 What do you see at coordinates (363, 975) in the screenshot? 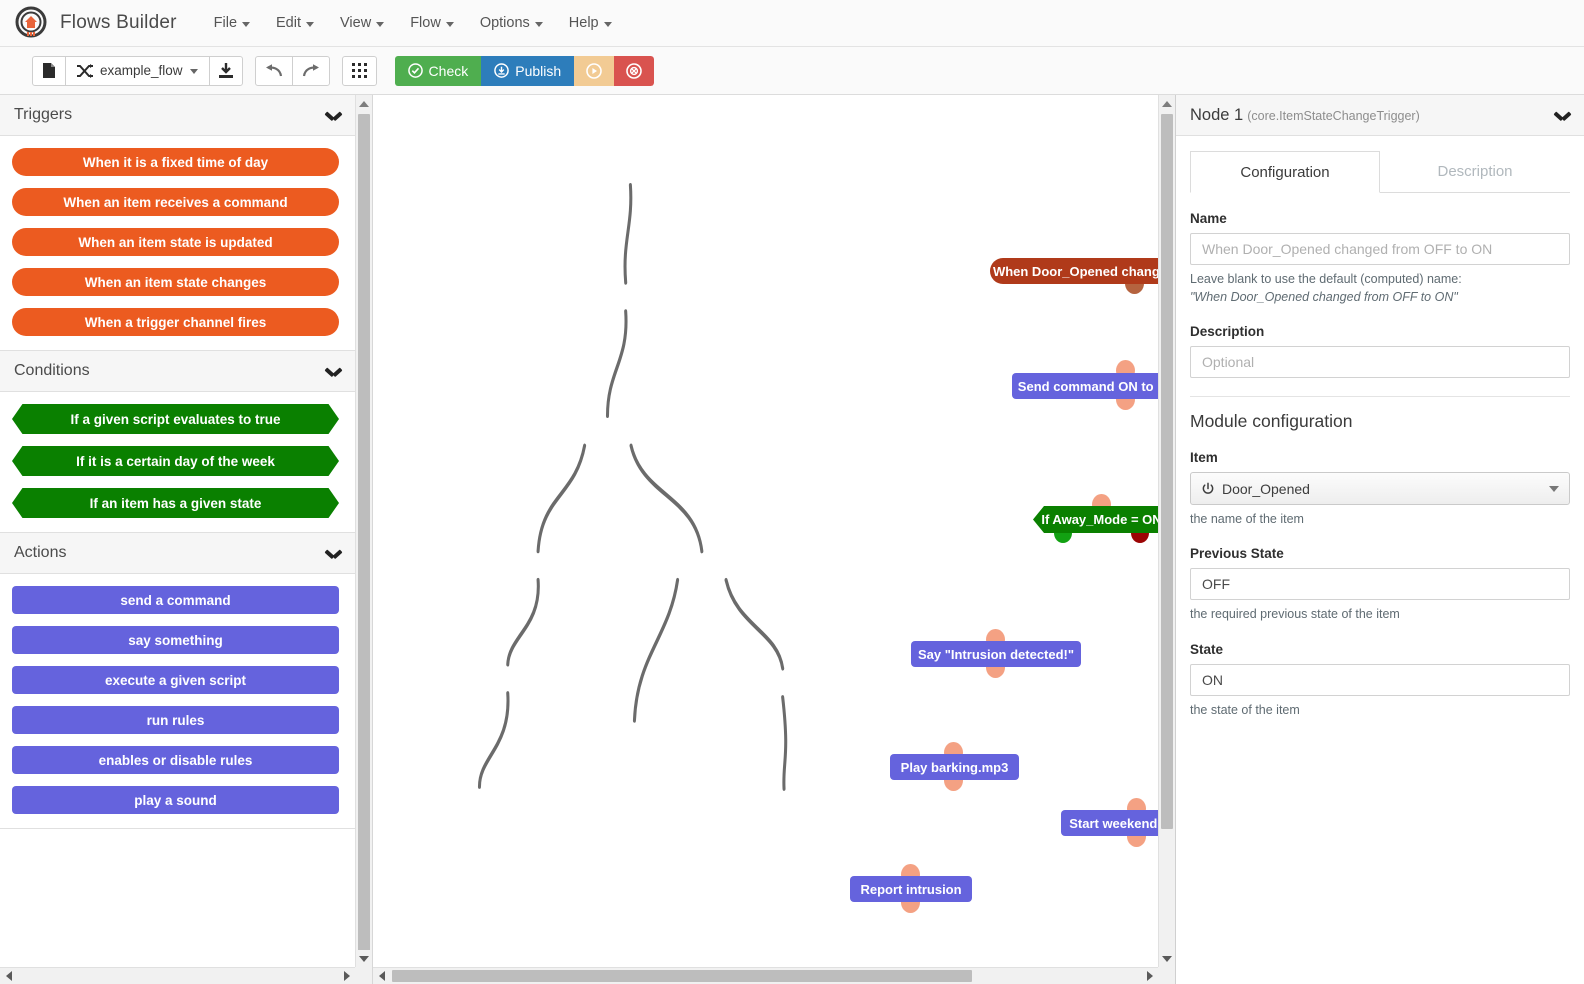
I see `sidebar-scroll-corner` at bounding box center [363, 975].